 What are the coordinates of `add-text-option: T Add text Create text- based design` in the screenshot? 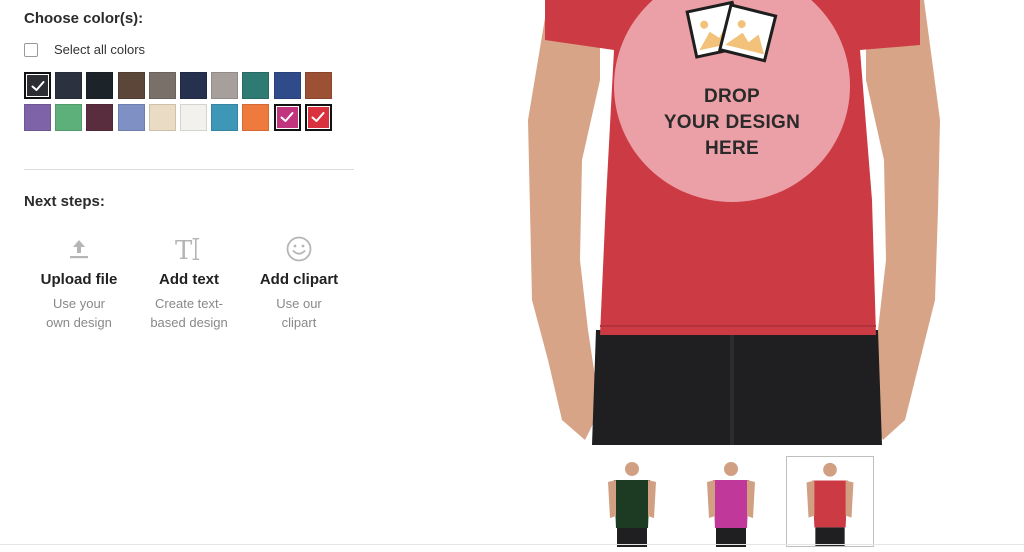 It's located at (189, 283).